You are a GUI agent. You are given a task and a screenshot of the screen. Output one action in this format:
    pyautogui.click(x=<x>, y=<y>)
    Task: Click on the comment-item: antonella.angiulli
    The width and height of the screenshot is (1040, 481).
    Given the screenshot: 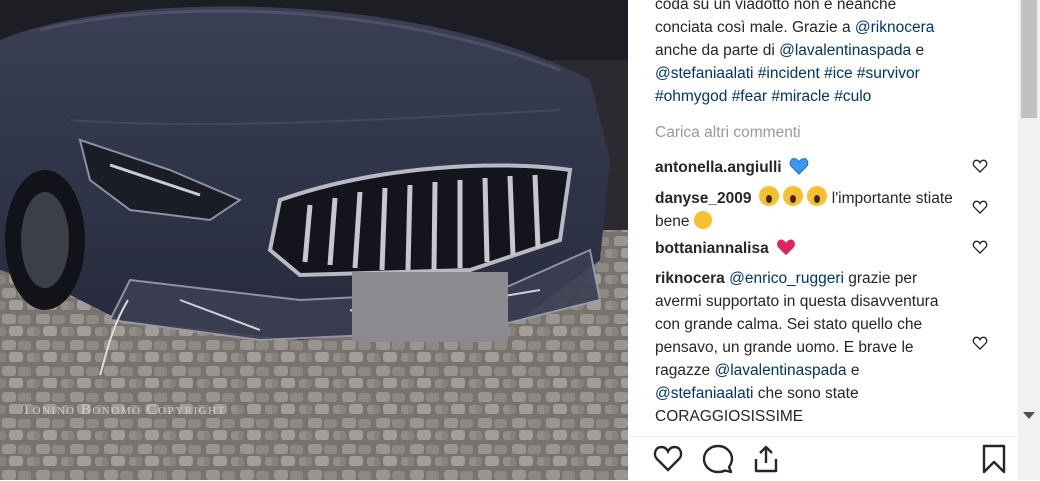 What is the action you would take?
    pyautogui.click(x=805, y=167)
    